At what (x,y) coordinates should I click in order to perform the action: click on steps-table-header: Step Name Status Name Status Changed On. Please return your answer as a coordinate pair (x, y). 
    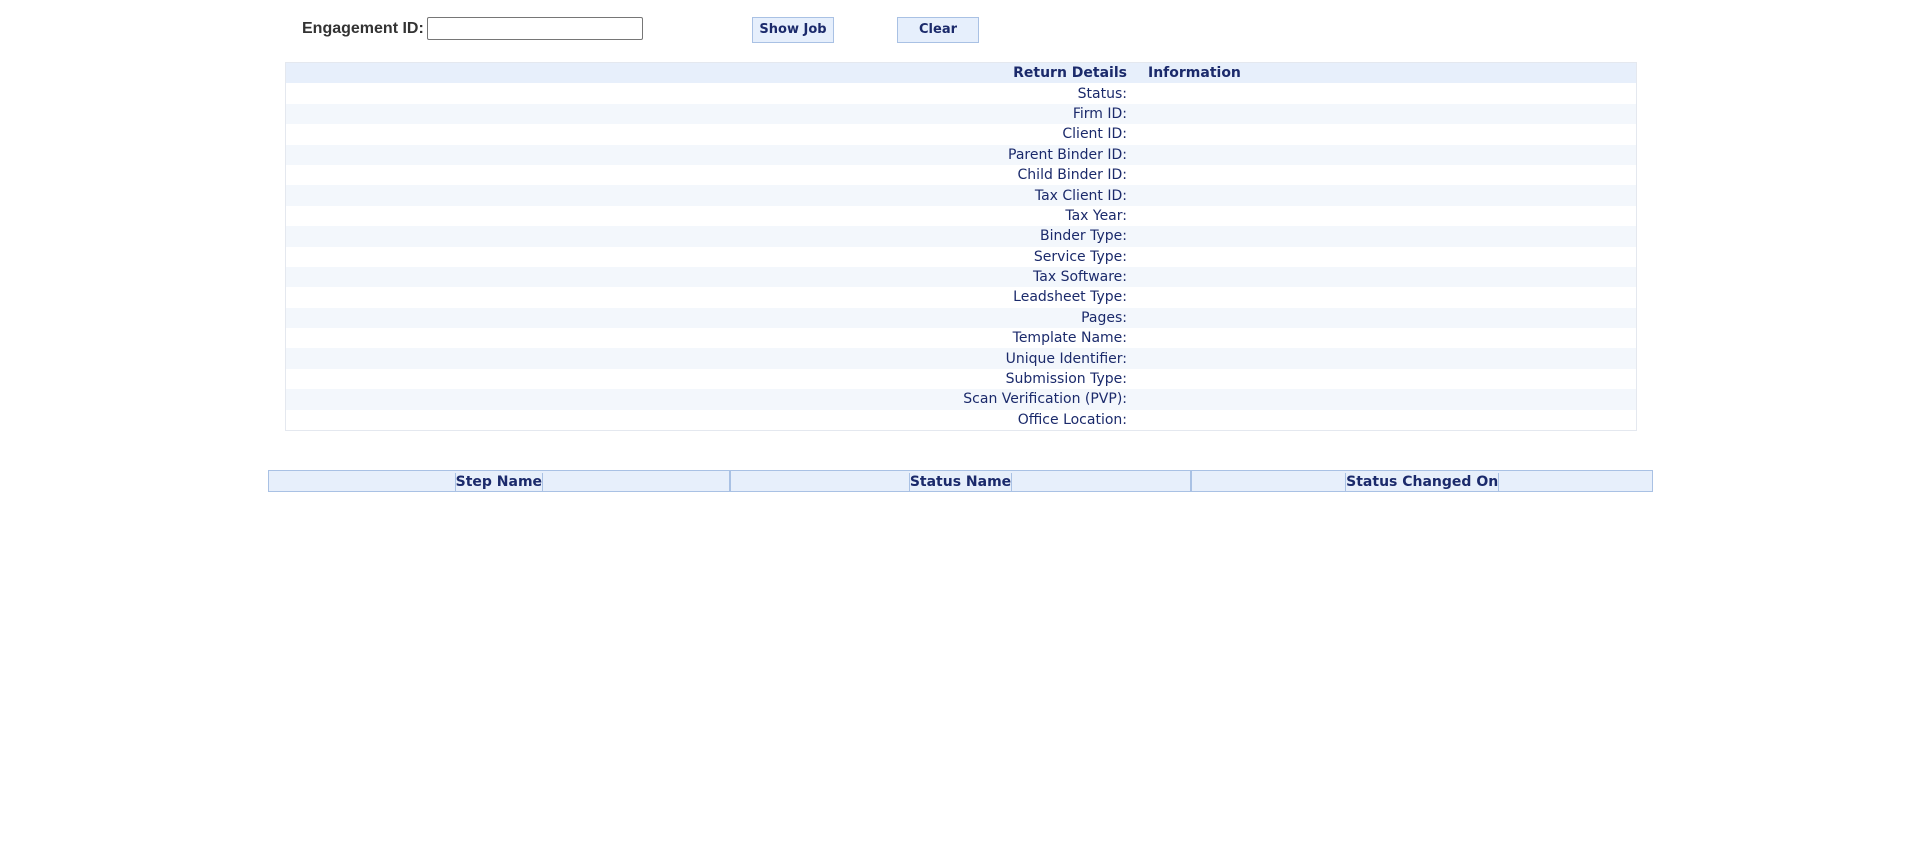
    Looking at the image, I should click on (960, 481).